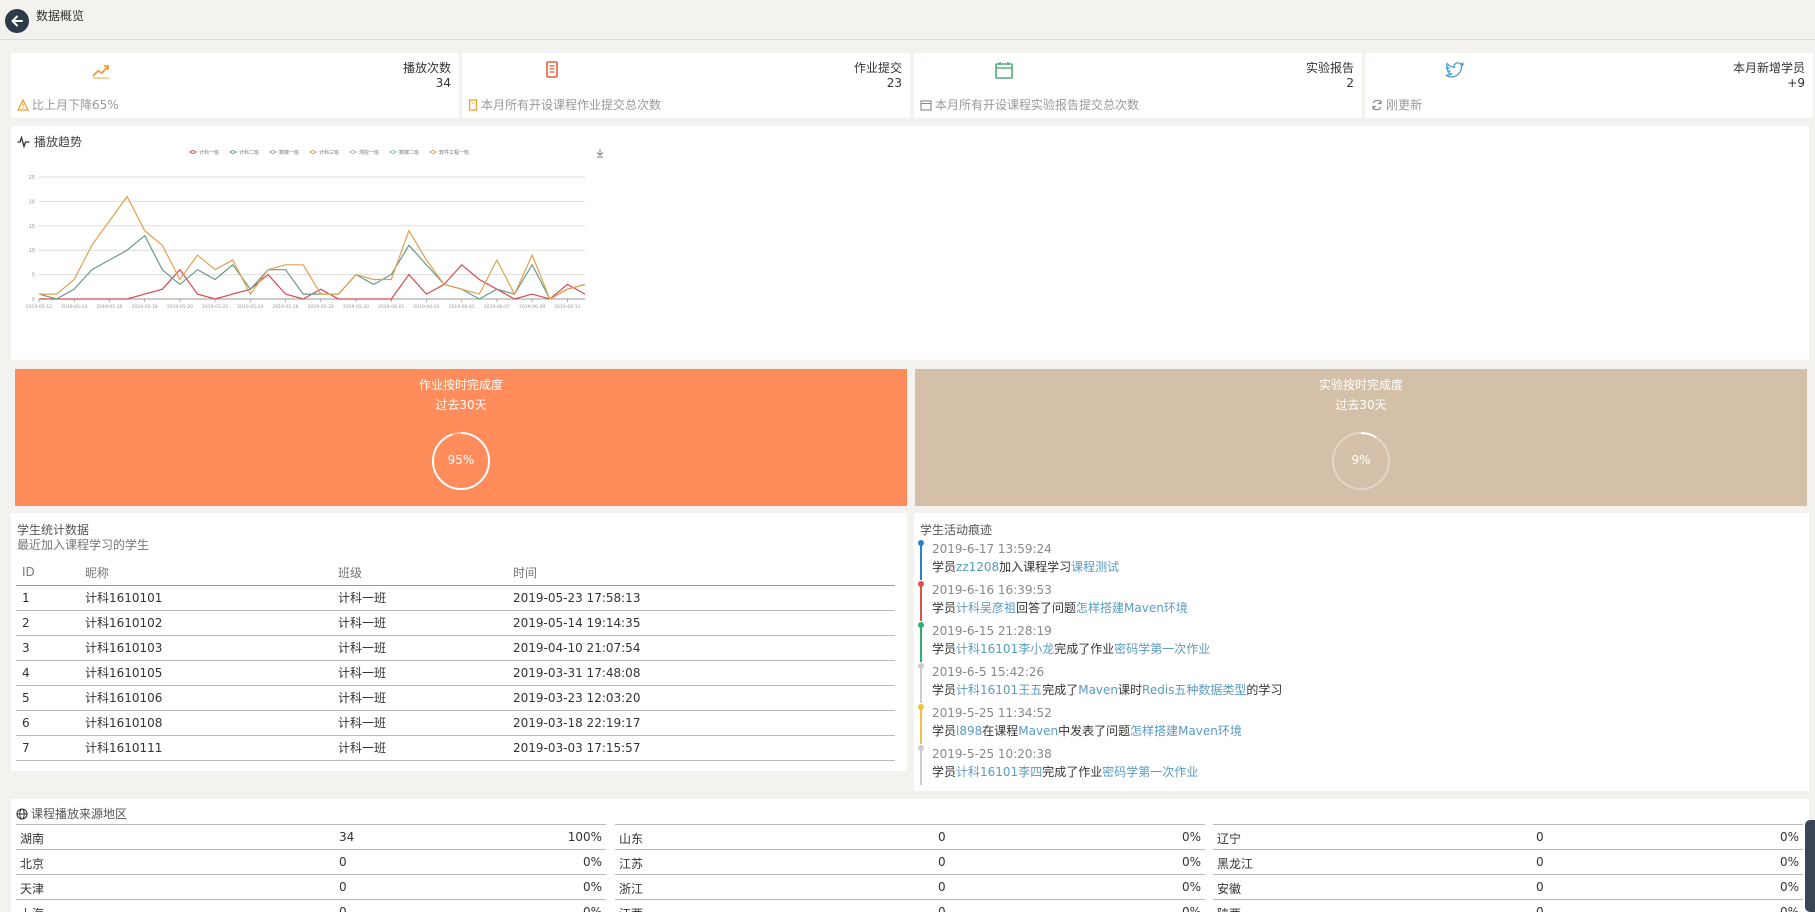 The height and width of the screenshot is (912, 1815). What do you see at coordinates (79, 814) in the screenshot?
I see `region-title-text: 课程播放来源地区` at bounding box center [79, 814].